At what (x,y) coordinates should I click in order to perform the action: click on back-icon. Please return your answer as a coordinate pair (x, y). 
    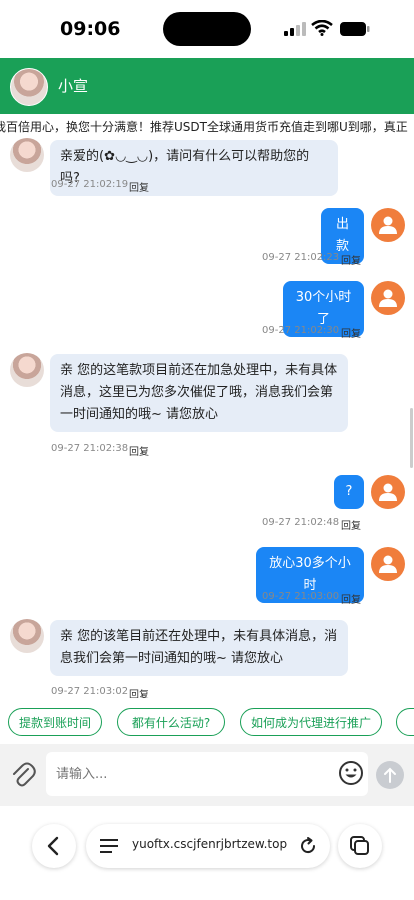
    Looking at the image, I should click on (53, 846).